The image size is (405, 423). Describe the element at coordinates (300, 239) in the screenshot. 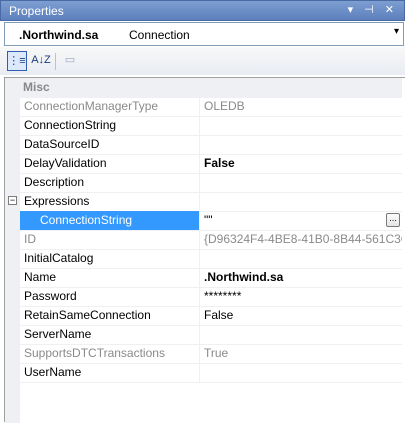

I see `property-value: {D96324F4-4BE8-41B0-8B44-561C3C53C` at that location.